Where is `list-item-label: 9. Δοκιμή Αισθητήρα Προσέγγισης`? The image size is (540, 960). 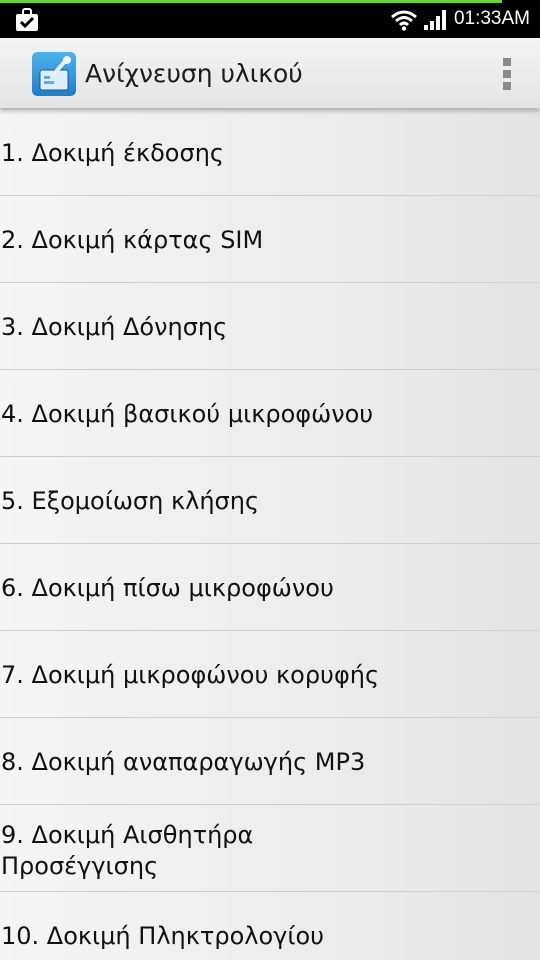 list-item-label: 9. Δοκιμή Αισθητήρα Προσέγγισης is located at coordinates (127, 850).